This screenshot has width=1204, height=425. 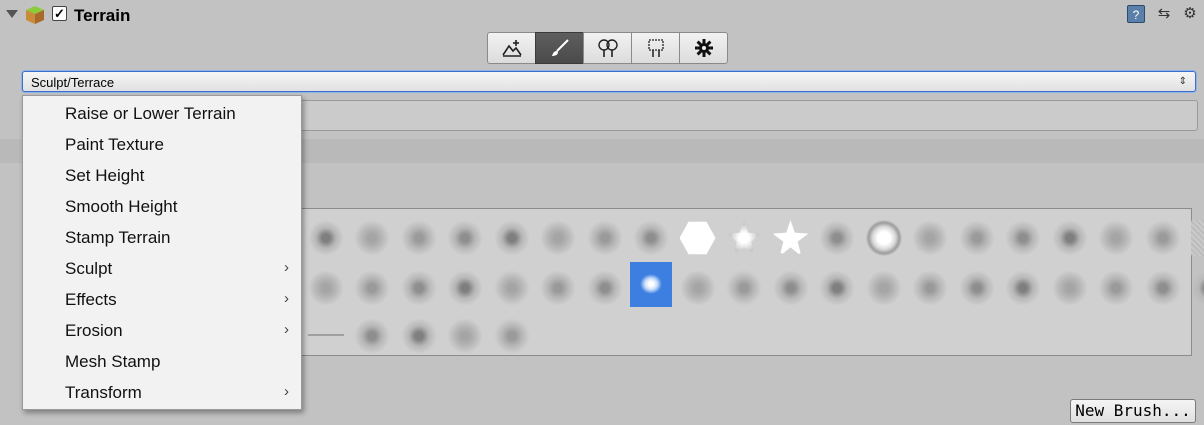 I want to click on brush-thumbnail-selected, so click(x=651, y=284).